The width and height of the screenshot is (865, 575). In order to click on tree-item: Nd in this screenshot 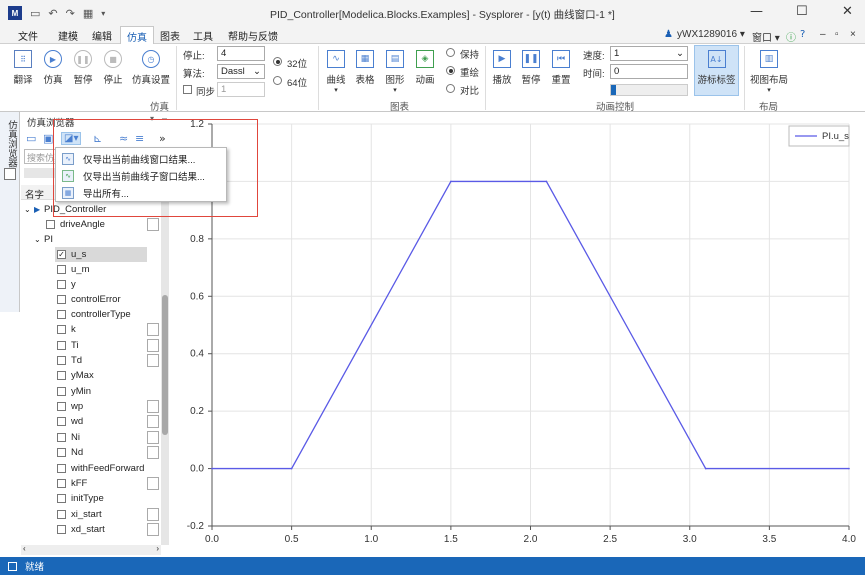, I will do `click(70, 452)`.